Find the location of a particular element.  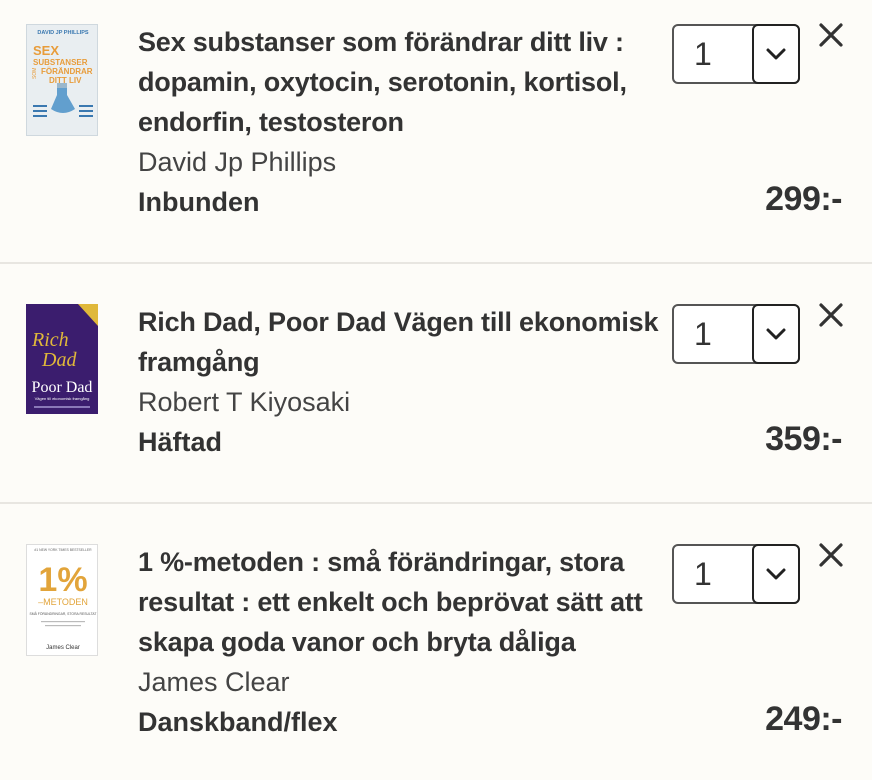

item-author: James Clear is located at coordinates (403, 682).